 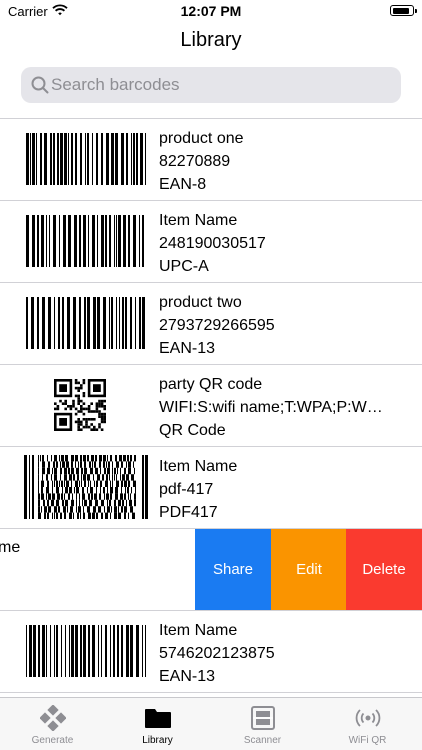 I want to click on item-value: 5746202123875, so click(x=217, y=653).